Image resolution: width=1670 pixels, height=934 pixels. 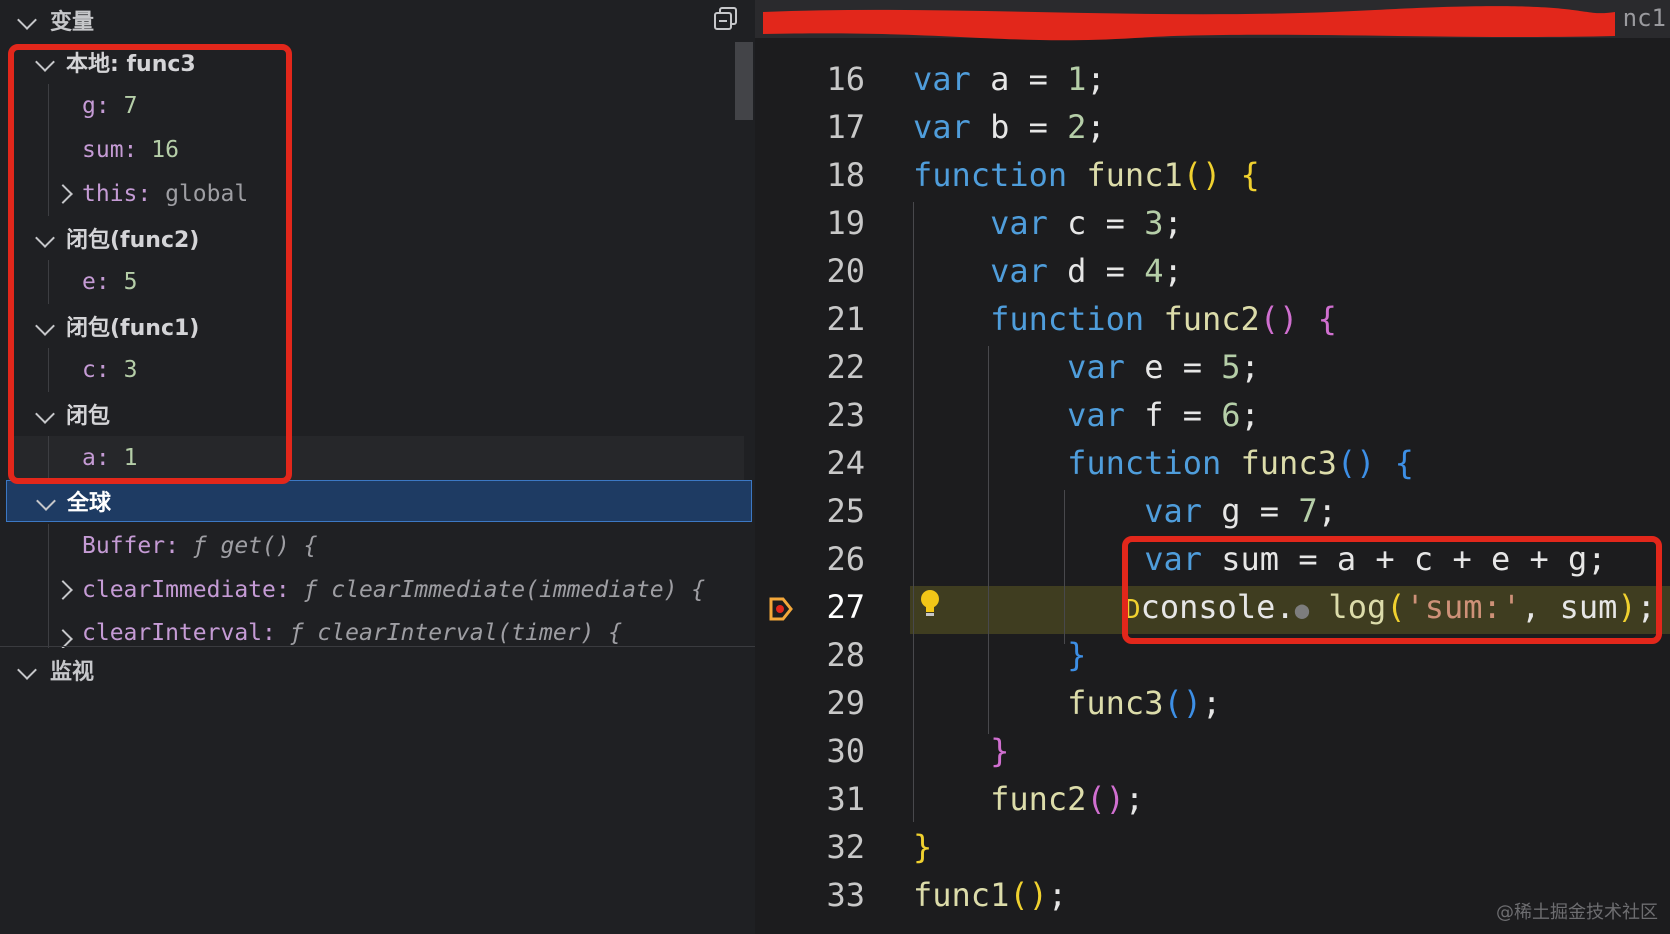 I want to click on line-number: 23, so click(x=845, y=415).